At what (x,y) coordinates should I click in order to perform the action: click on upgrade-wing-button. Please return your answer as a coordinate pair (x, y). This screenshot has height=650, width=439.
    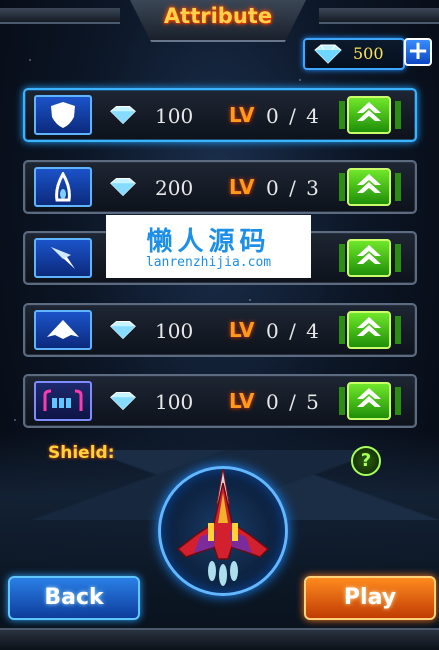
    Looking at the image, I should click on (369, 330).